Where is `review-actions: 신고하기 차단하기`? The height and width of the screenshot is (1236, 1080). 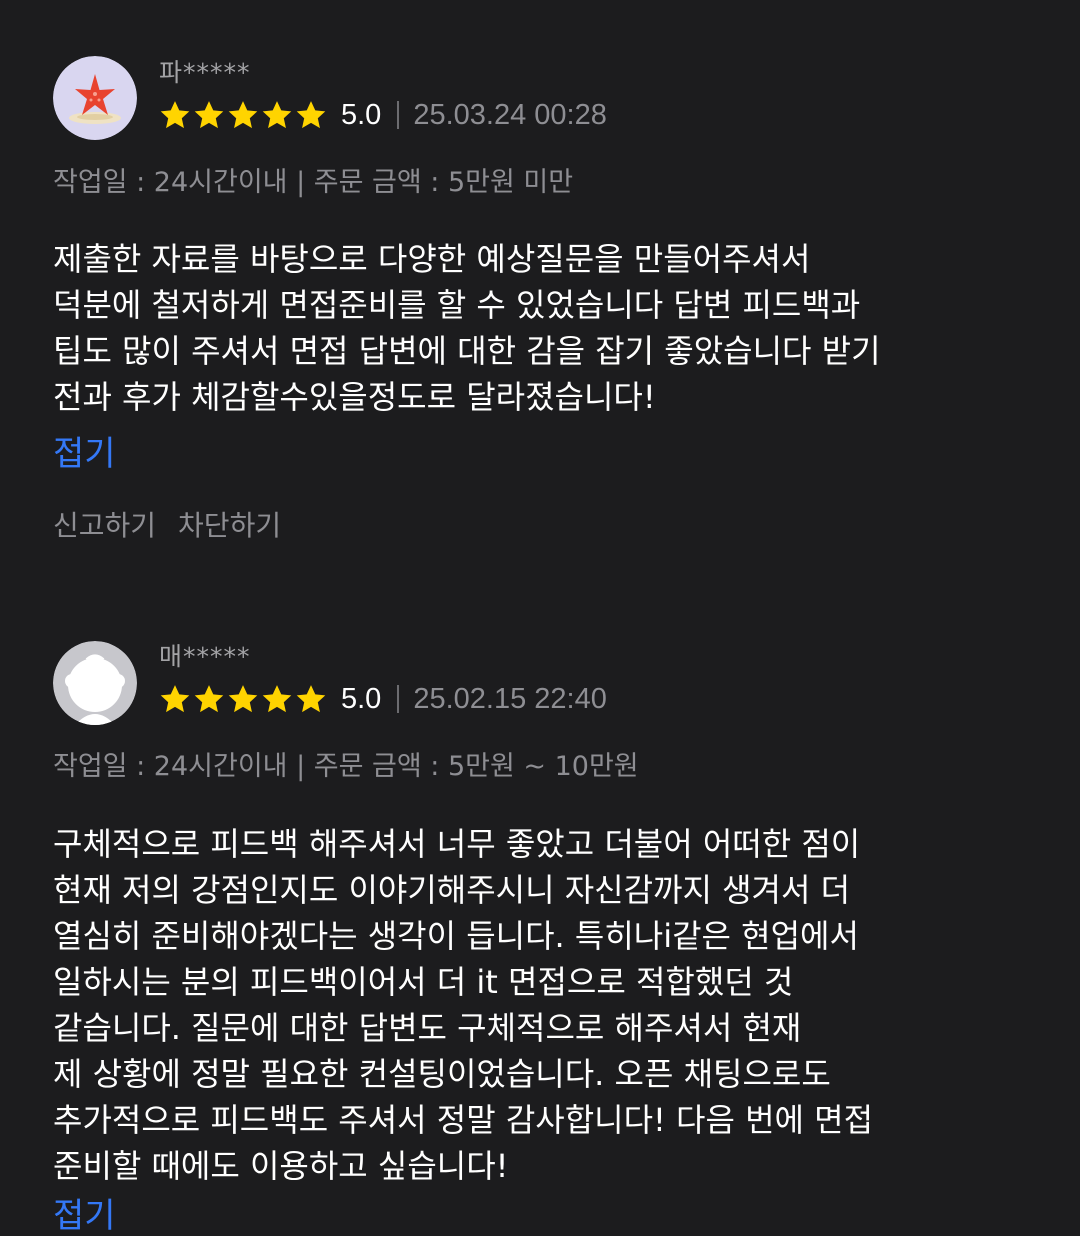
review-actions: 신고하기 차단하기 is located at coordinates (167, 526).